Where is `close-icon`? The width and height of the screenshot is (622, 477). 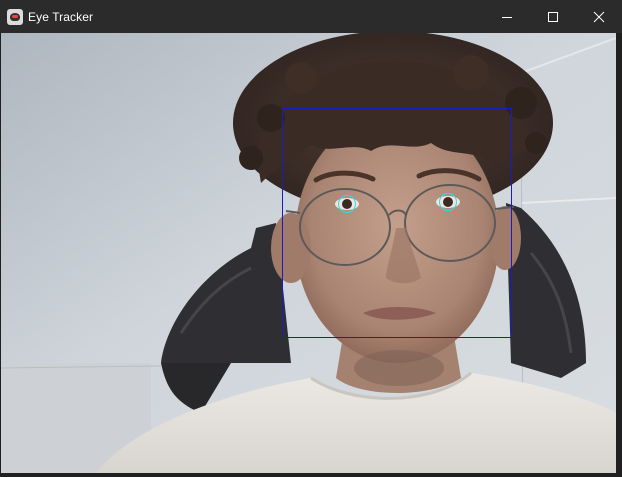 close-icon is located at coordinates (599, 16).